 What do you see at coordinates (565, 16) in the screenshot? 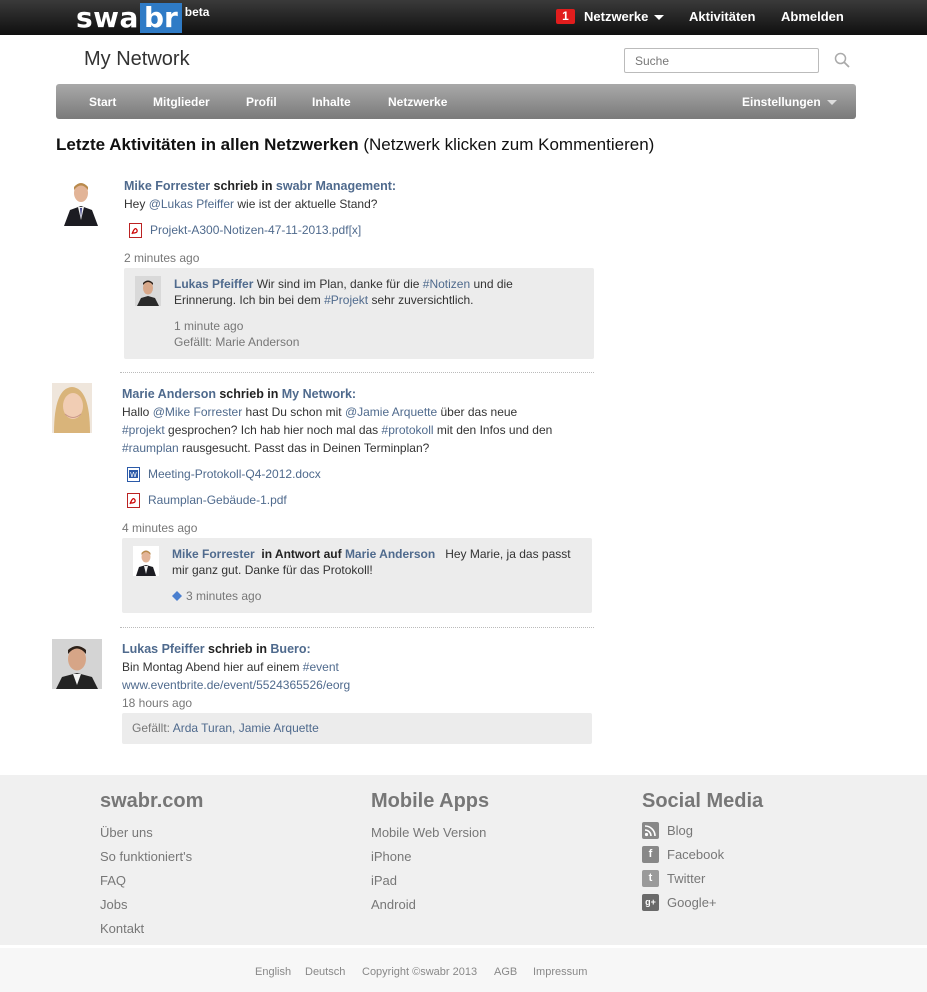
I see `notification-count-badge: 1` at bounding box center [565, 16].